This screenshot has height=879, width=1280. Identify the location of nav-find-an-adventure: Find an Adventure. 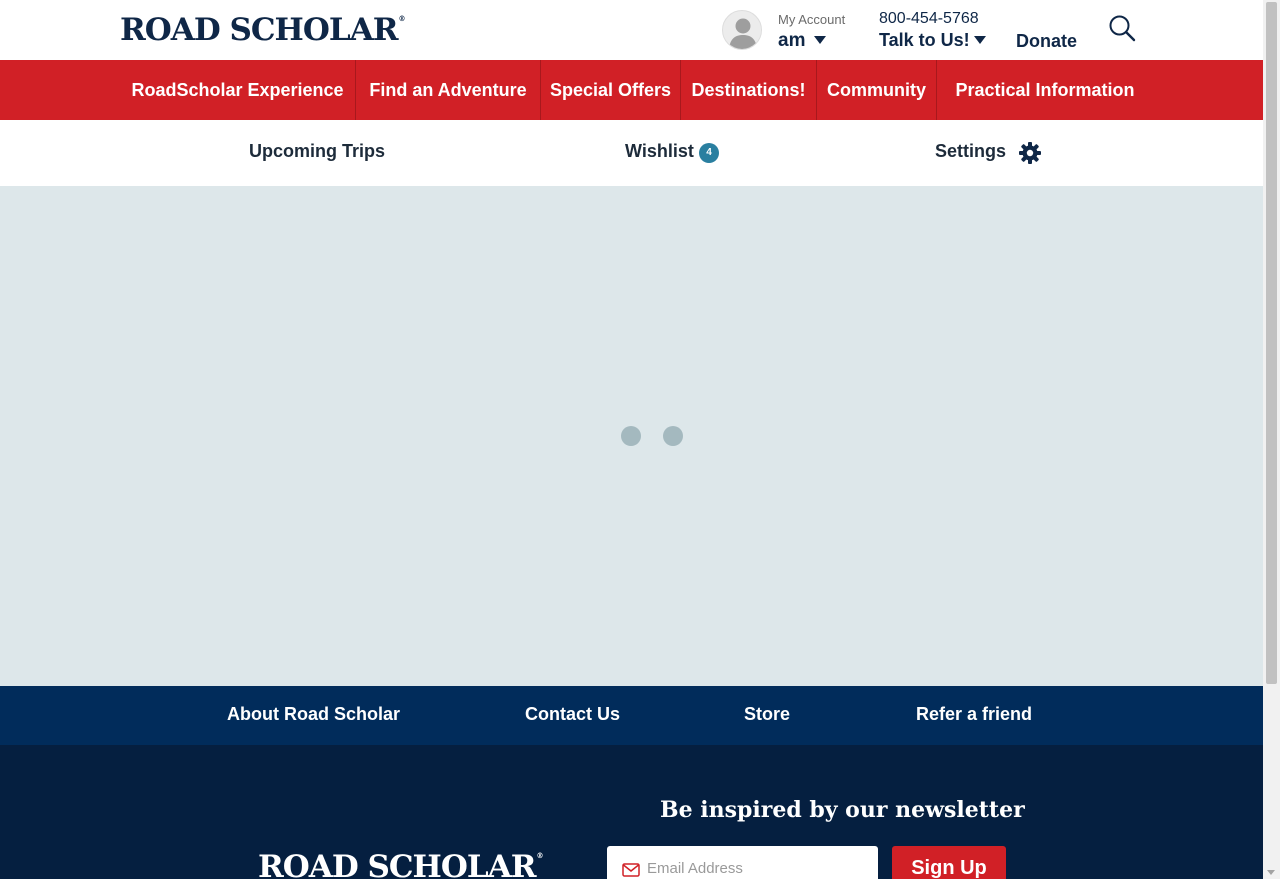
(448, 90).